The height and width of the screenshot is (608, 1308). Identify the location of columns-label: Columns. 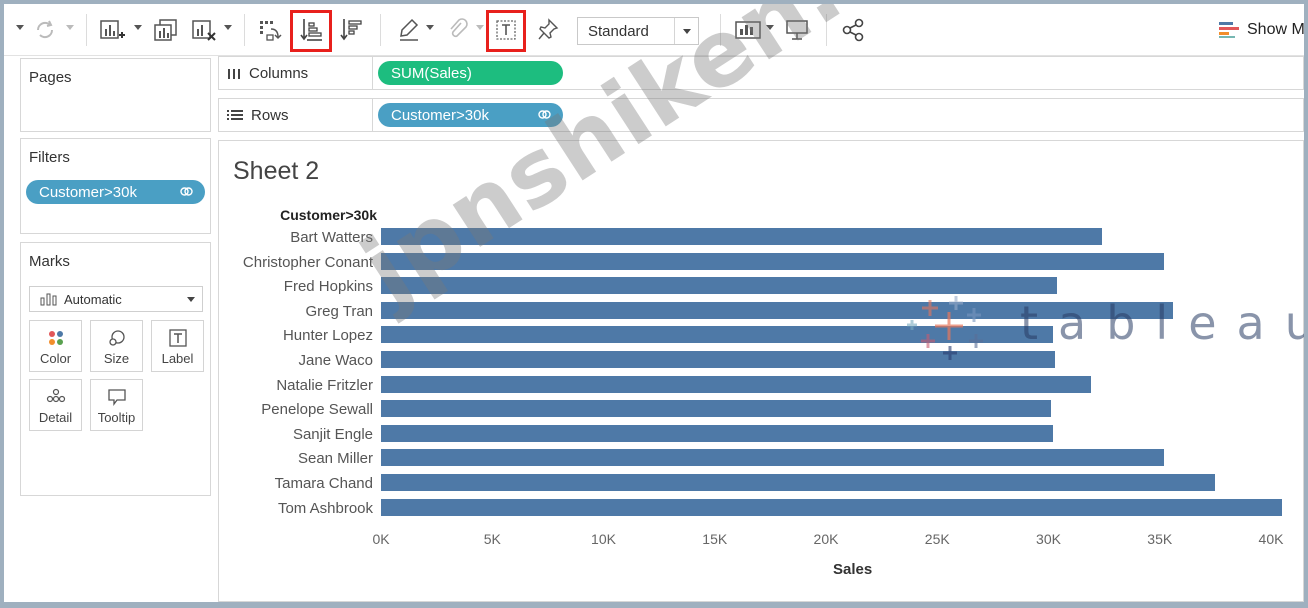
(279, 73).